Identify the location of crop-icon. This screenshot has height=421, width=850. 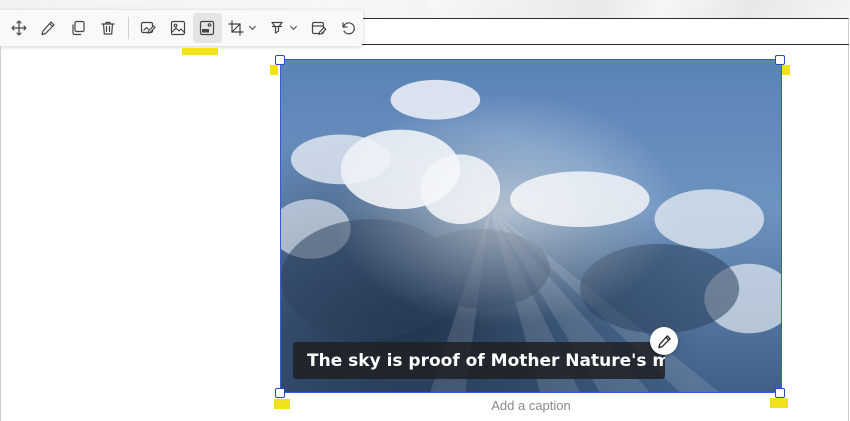
(236, 28).